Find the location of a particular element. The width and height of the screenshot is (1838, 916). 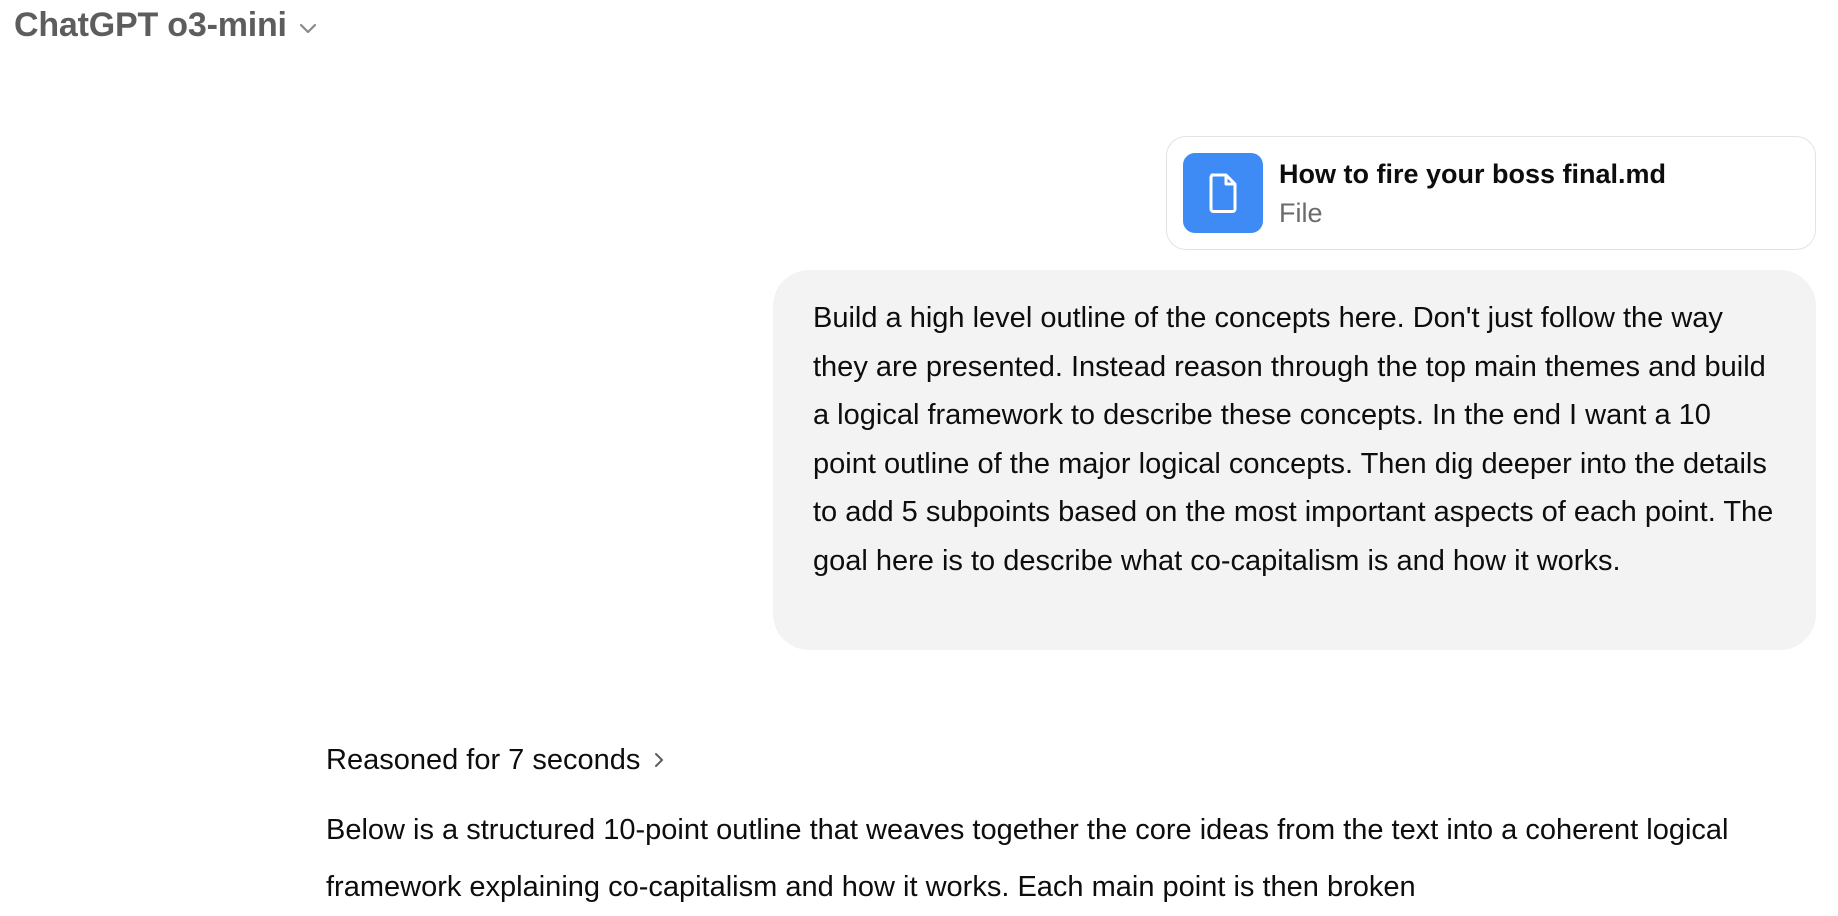

model-title: ChatGPT o3-mini is located at coordinates (150, 25).